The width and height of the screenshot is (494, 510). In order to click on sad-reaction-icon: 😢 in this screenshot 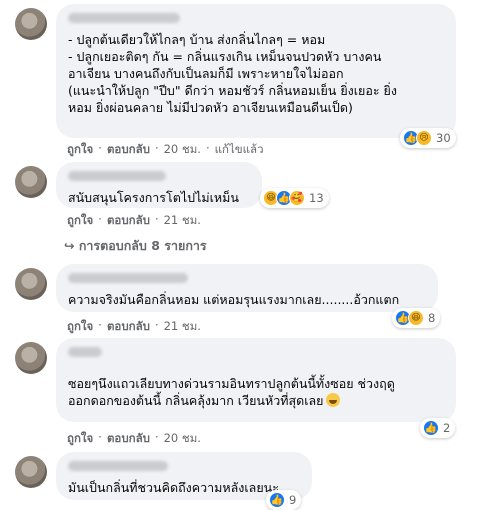, I will do `click(424, 138)`.